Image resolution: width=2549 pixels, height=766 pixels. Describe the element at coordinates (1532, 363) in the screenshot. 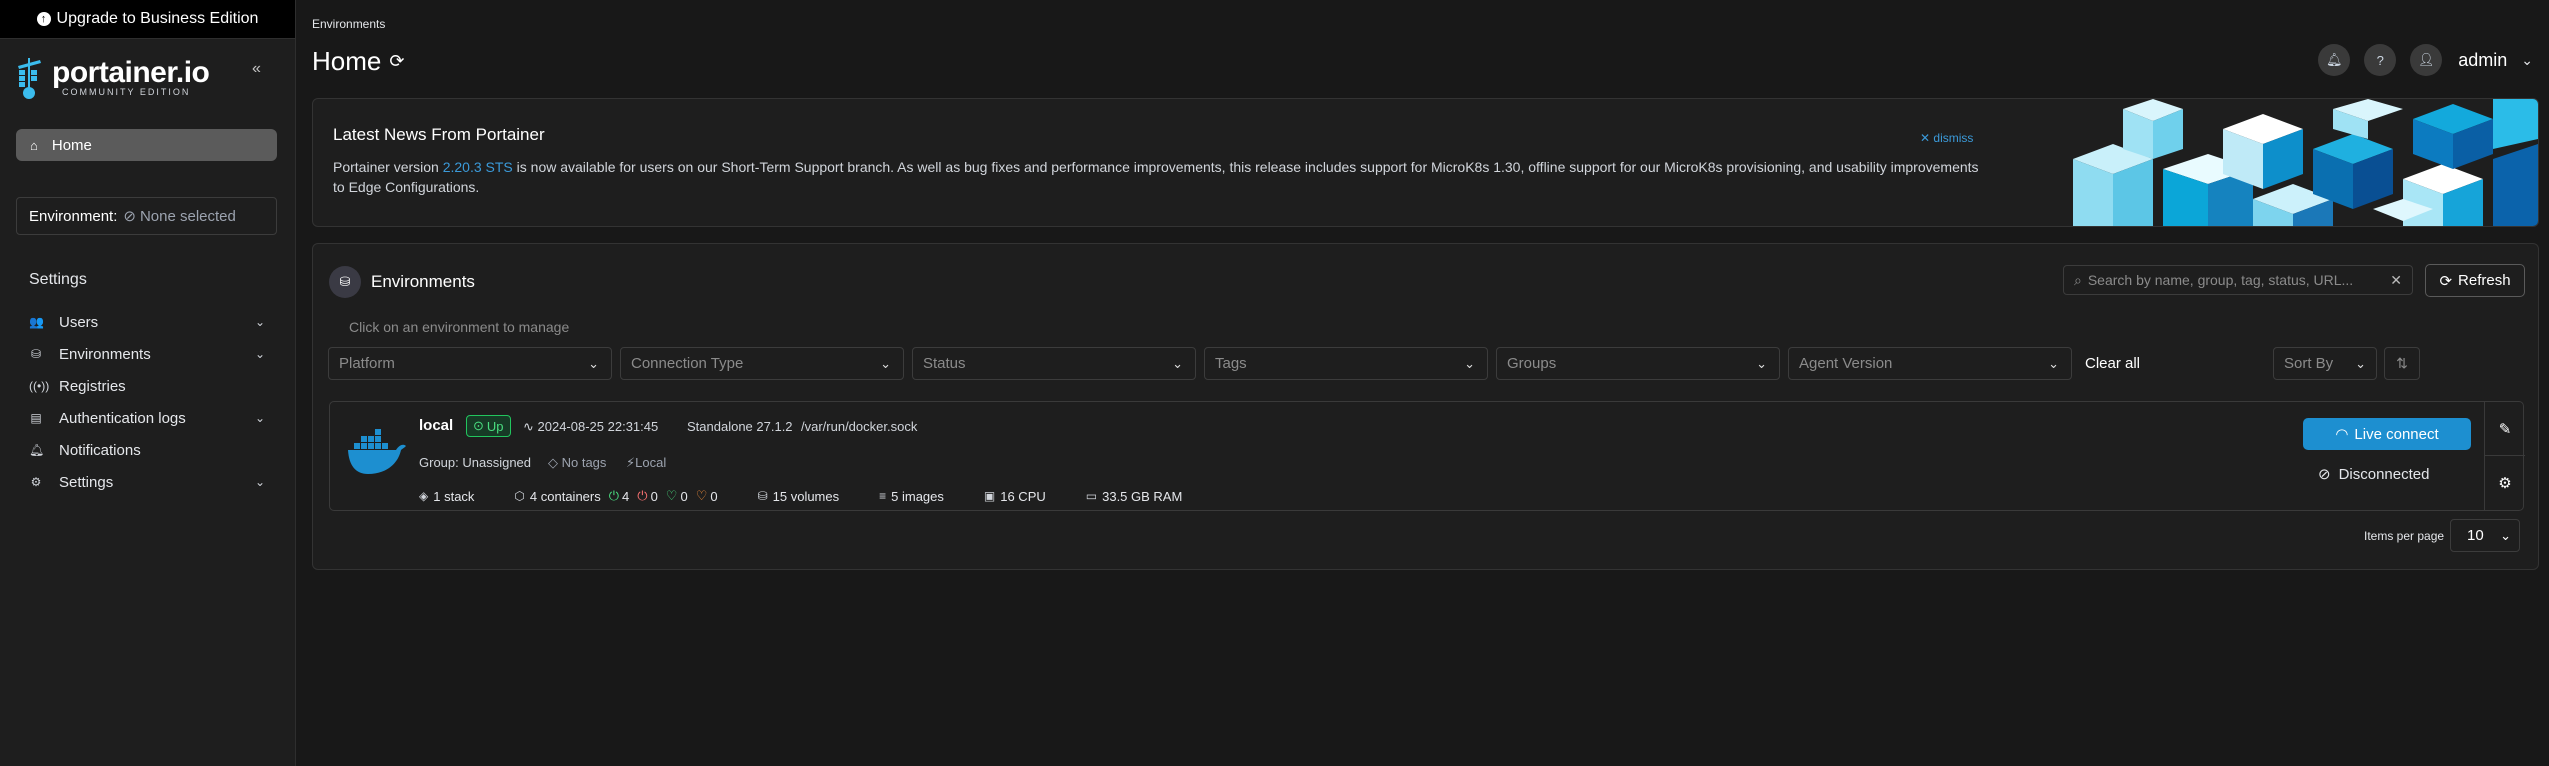

I see `filter-label: Groups` at that location.